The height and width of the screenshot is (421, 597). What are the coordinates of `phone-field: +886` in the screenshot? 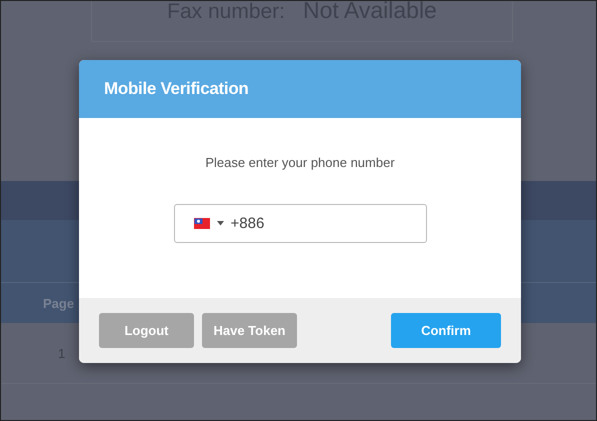 It's located at (300, 223).